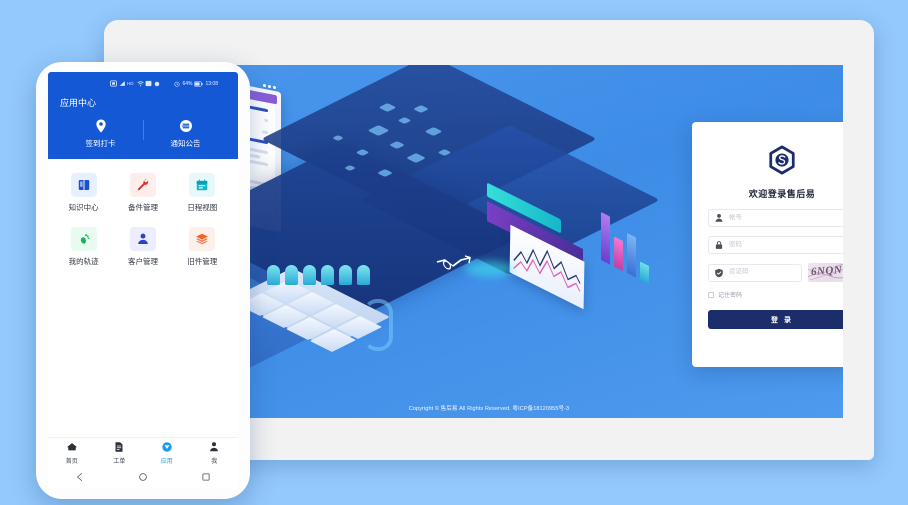 This screenshot has height=505, width=908. What do you see at coordinates (206, 478) in the screenshot?
I see `recents-square-icon` at bounding box center [206, 478].